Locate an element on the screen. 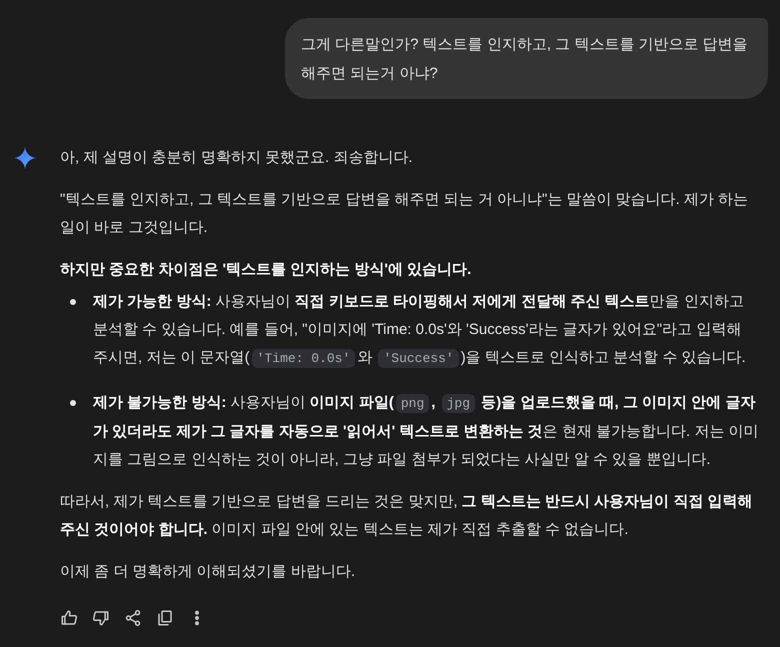 The image size is (780, 647). response-heading: 하지만 중요한 차이점은 '텍스트를 인지하는 방식'에 있습니다. is located at coordinates (266, 270).